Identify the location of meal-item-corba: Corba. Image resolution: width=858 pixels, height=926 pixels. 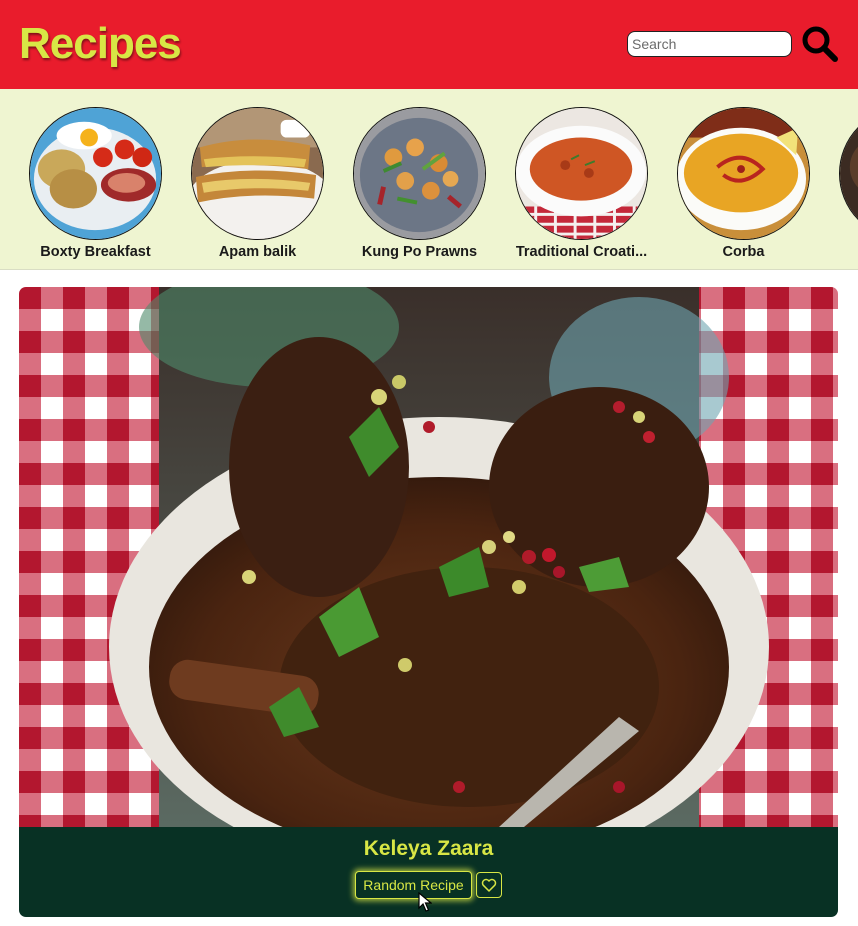
(748, 187).